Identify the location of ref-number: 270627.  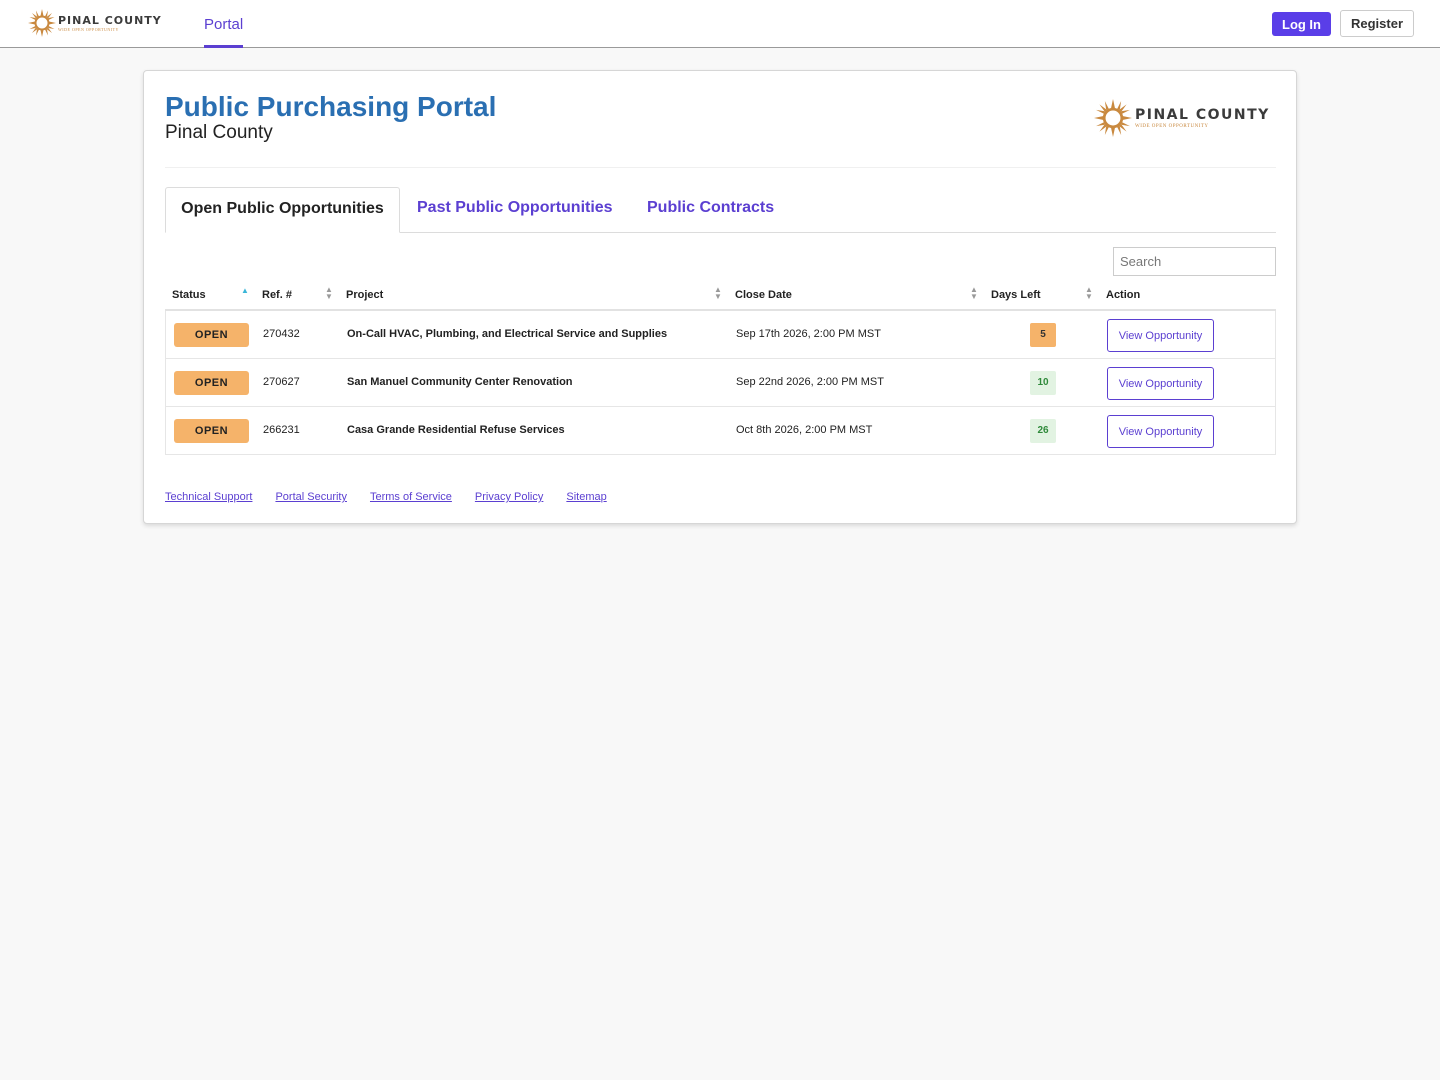
(281, 382).